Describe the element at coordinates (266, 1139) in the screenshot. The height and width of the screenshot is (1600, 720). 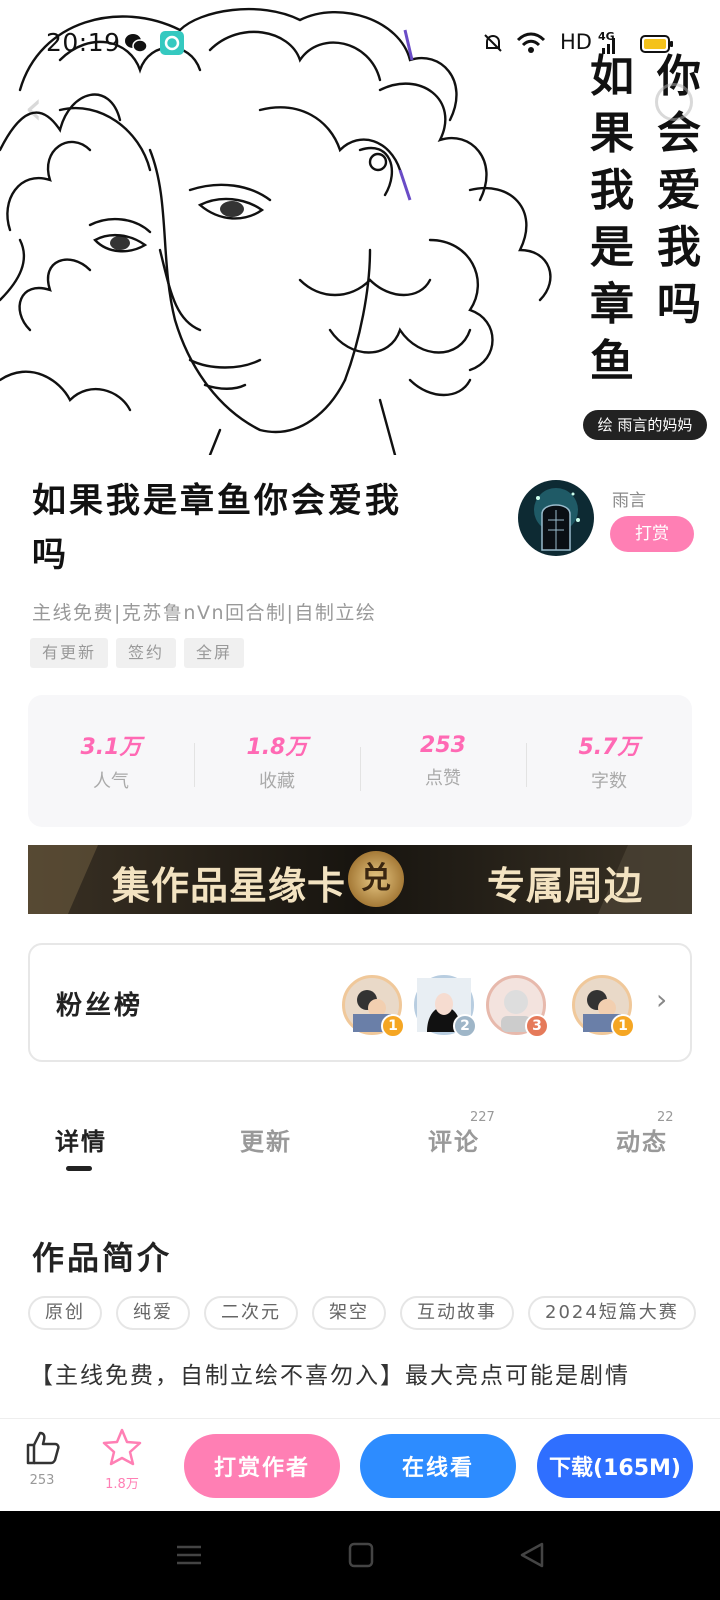
I see `tab-updates: 更新` at that location.